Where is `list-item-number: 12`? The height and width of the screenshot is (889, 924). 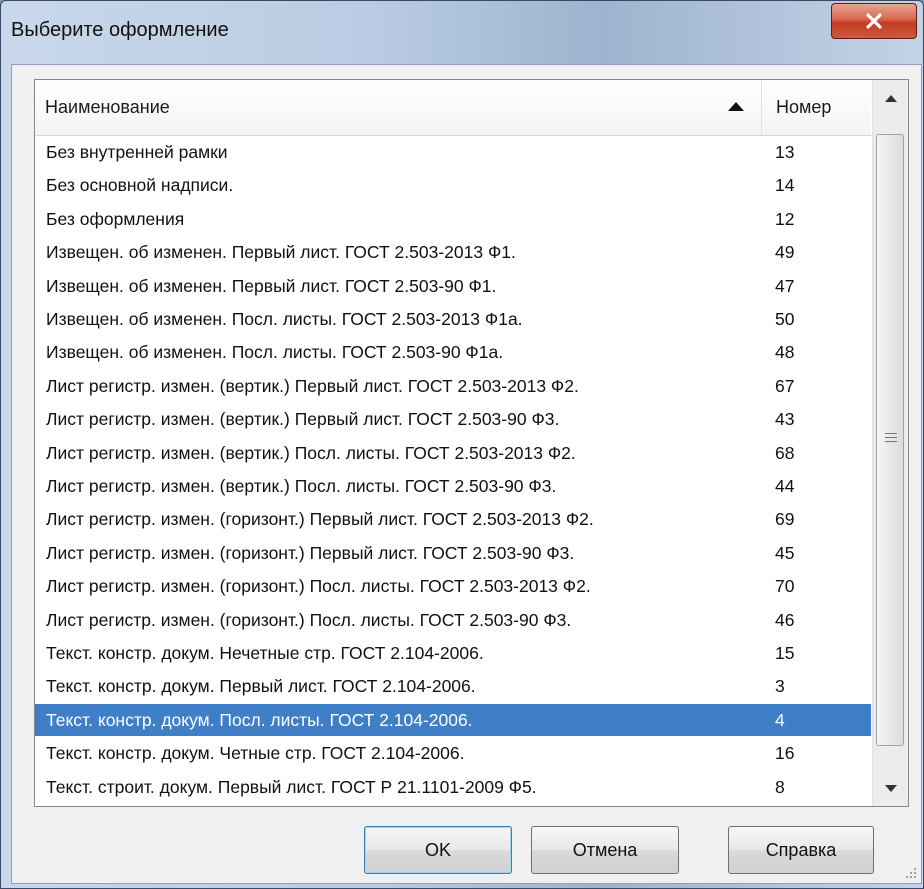 list-item-number: 12 is located at coordinates (785, 218).